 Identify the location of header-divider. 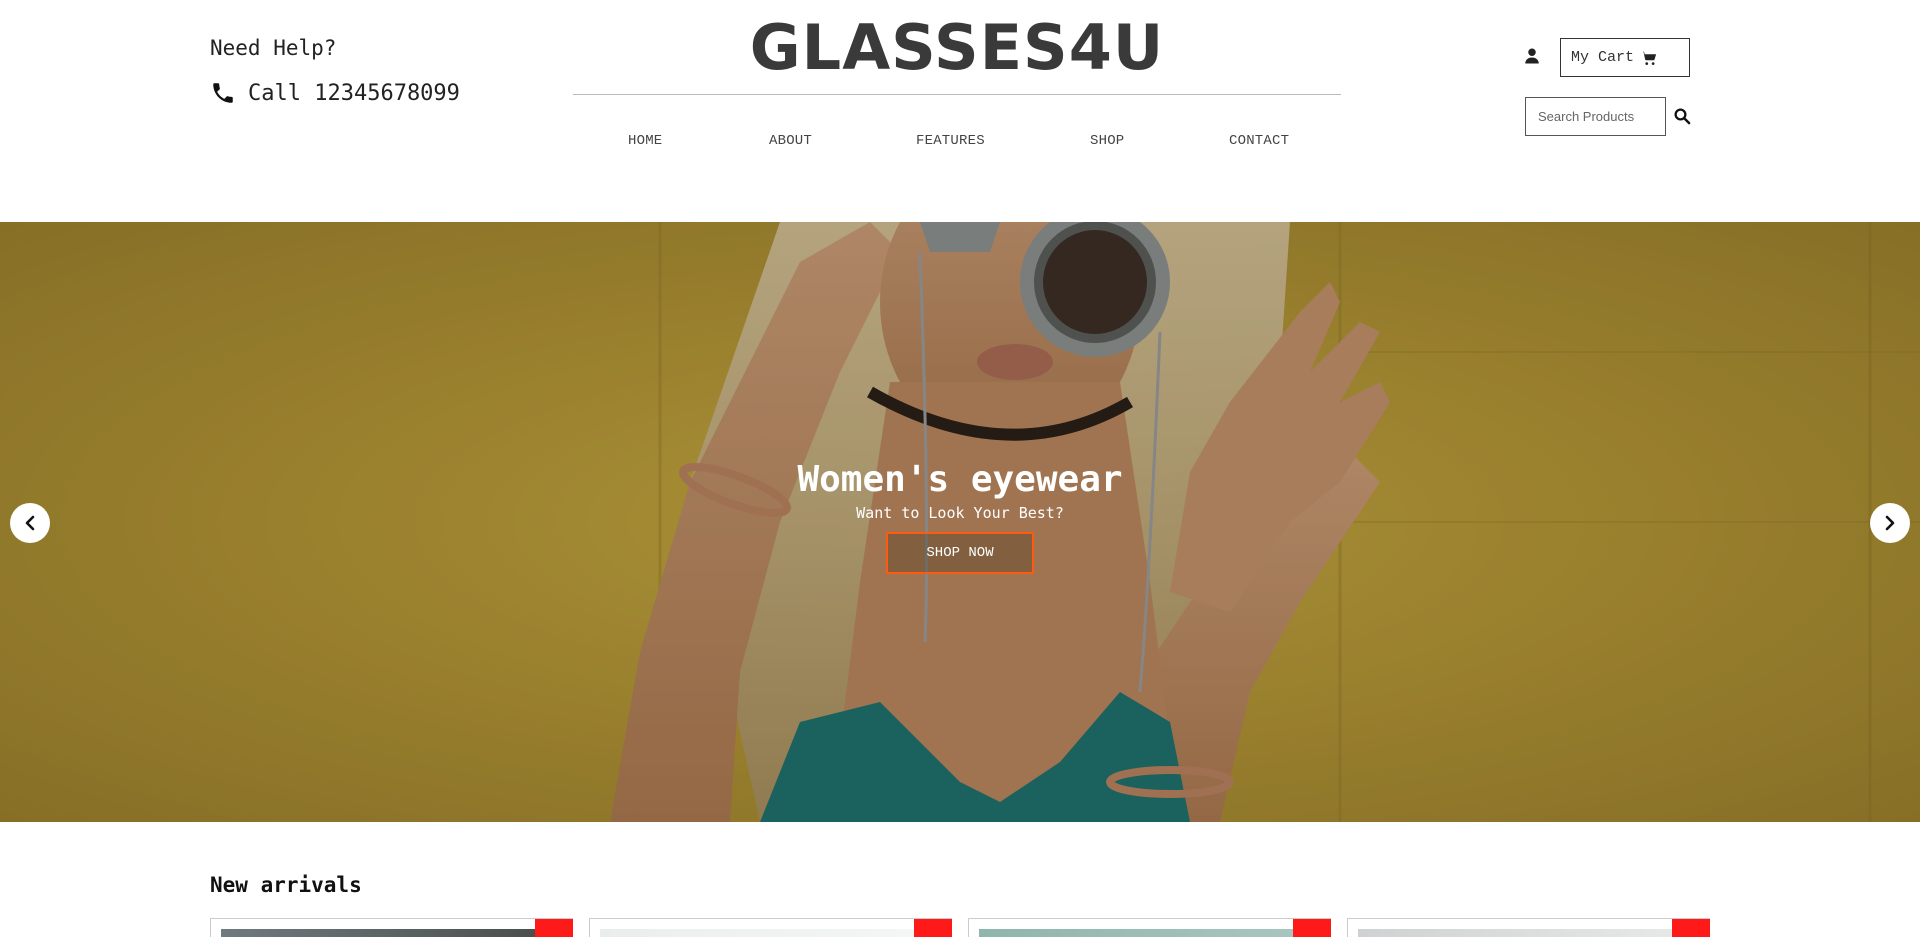
(957, 94).